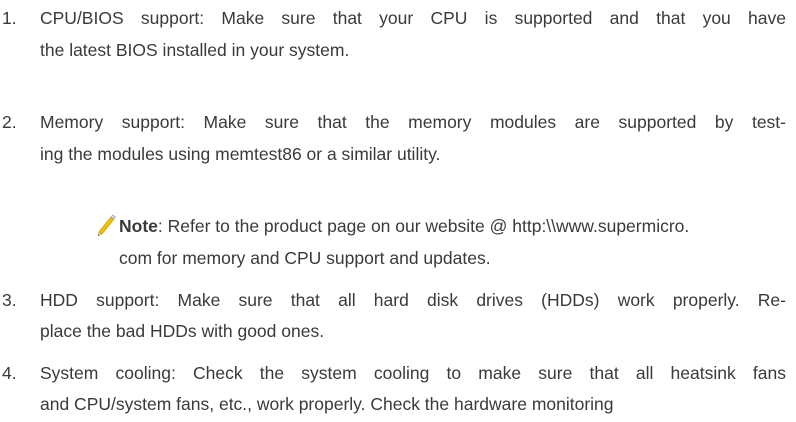 This screenshot has height=422, width=796. What do you see at coordinates (138, 226) in the screenshot?
I see `note-label: Note` at bounding box center [138, 226].